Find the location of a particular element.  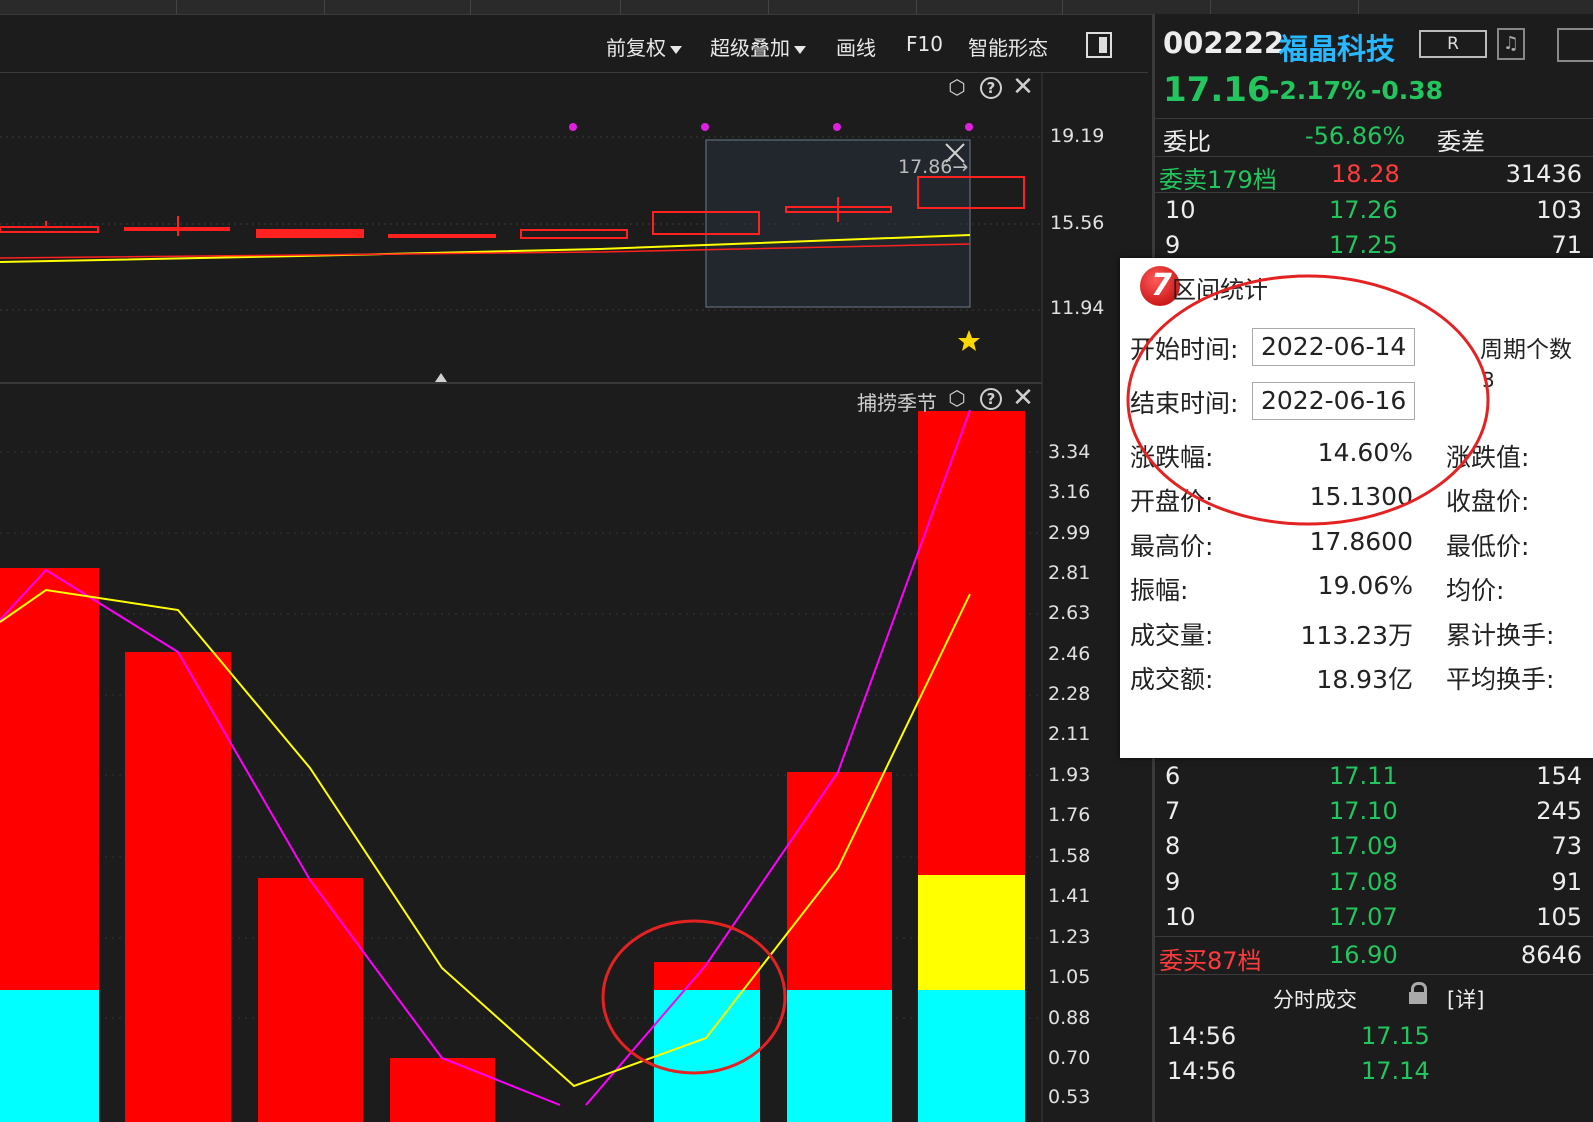

order-volume: 91 is located at coordinates (1566, 882).